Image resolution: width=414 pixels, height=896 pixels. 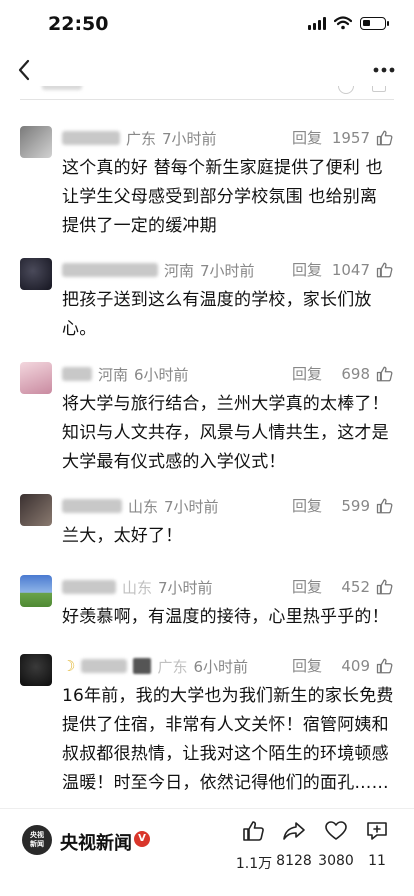 What do you see at coordinates (336, 861) in the screenshot?
I see `favorite-count: 3080` at bounding box center [336, 861].